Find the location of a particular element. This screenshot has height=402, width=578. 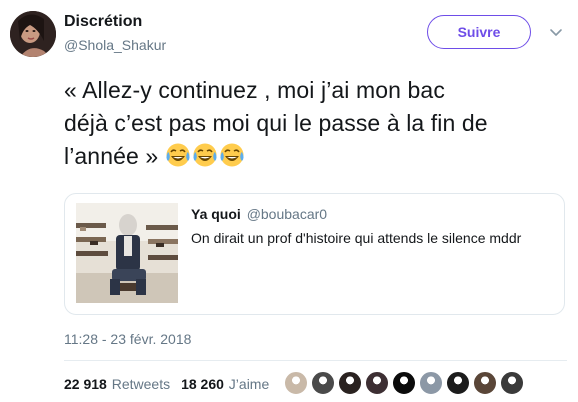

quoted-tweet-author: Ya quoi @boubacar0 is located at coordinates (259, 214).